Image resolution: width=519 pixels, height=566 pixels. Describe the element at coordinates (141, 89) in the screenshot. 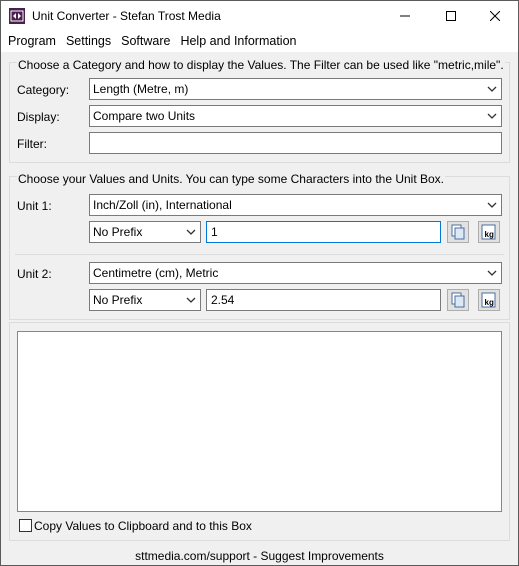

I see `category-select-value: Length (Metre, m)` at that location.